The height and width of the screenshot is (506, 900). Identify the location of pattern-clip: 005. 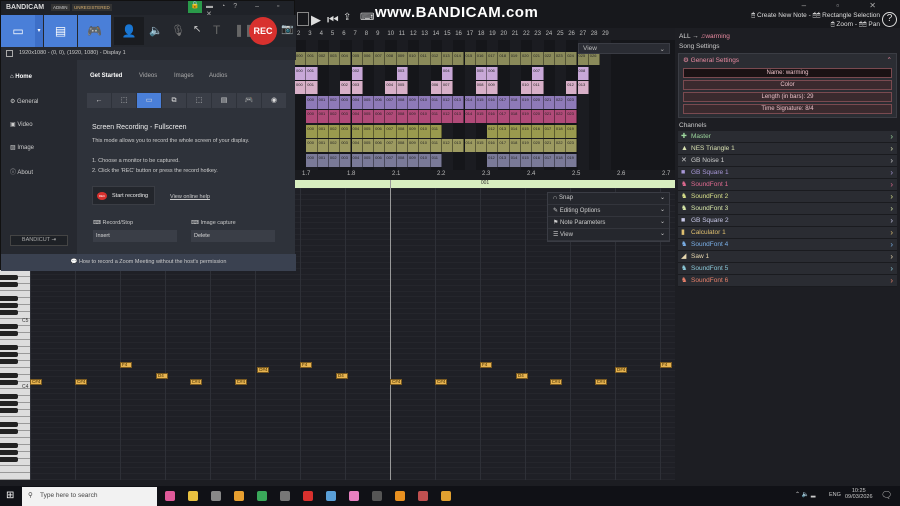
(368, 116).